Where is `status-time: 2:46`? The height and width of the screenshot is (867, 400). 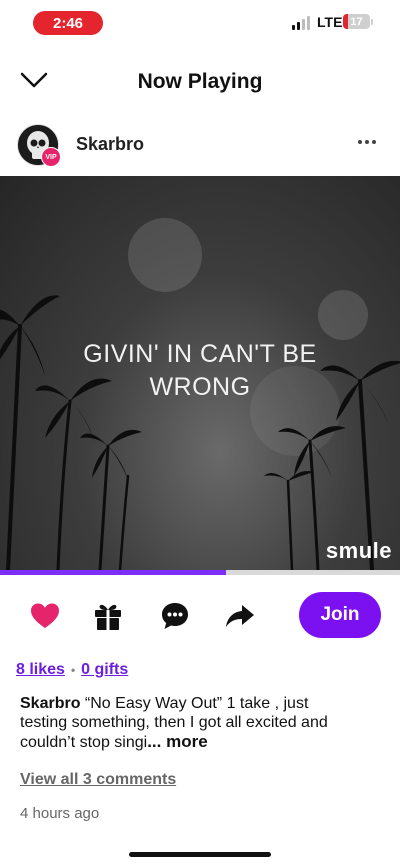
status-time: 2:46 is located at coordinates (68, 23).